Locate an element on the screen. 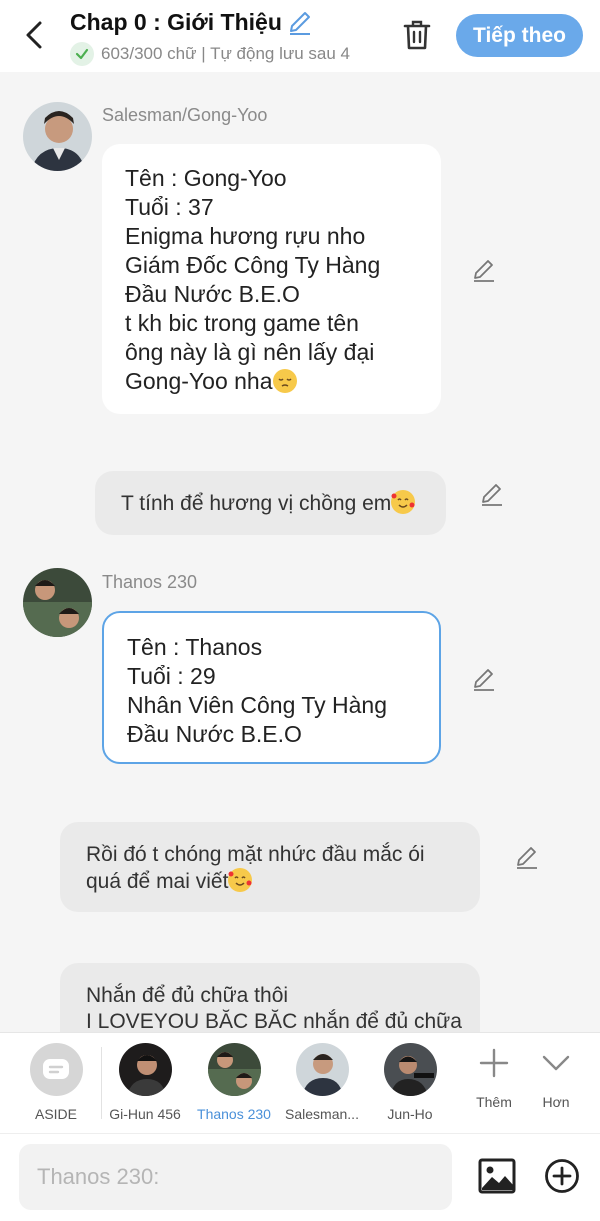 The height and width of the screenshot is (1221, 600). chevron-down-icon is located at coordinates (556, 1063).